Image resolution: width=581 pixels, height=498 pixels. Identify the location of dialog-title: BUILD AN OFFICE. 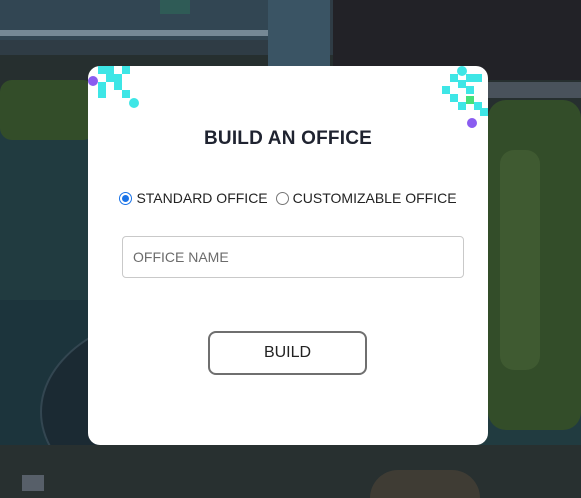
(287, 138).